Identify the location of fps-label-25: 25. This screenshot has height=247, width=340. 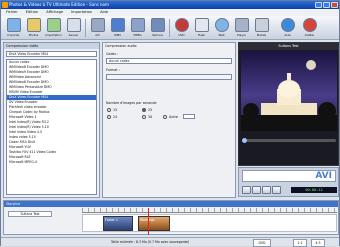
(150, 110).